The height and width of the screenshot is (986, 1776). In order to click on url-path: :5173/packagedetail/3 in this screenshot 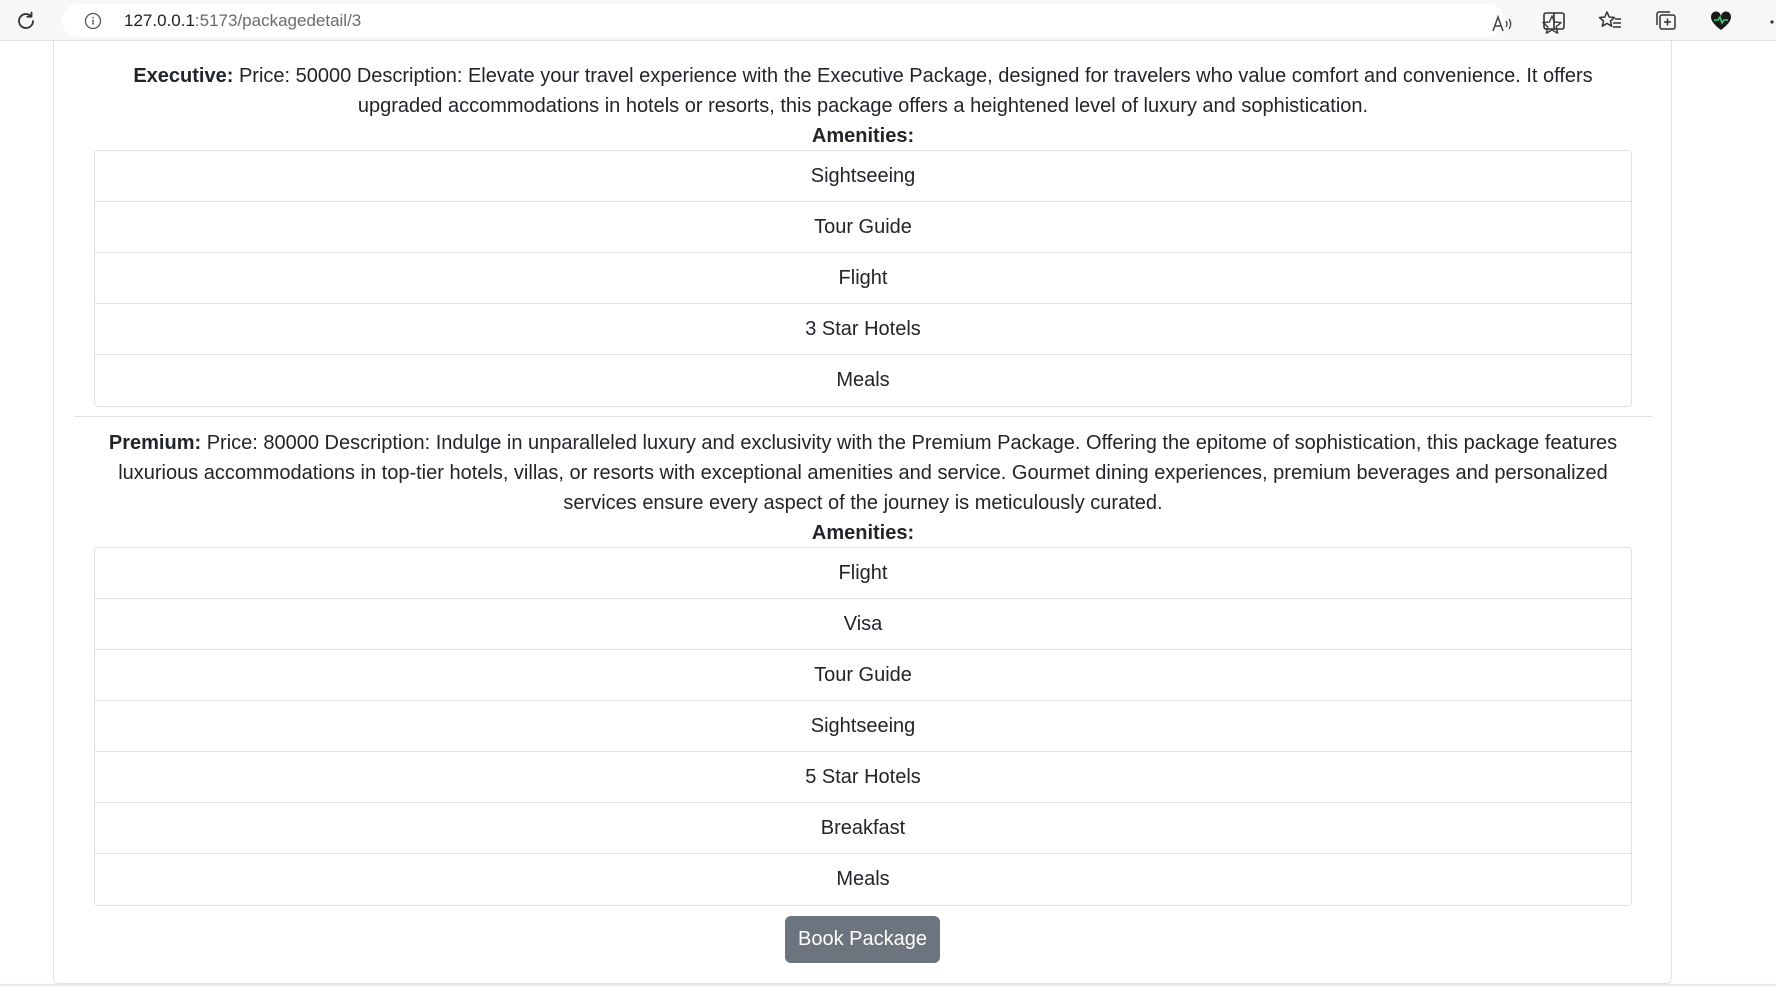, I will do `click(278, 20)`.